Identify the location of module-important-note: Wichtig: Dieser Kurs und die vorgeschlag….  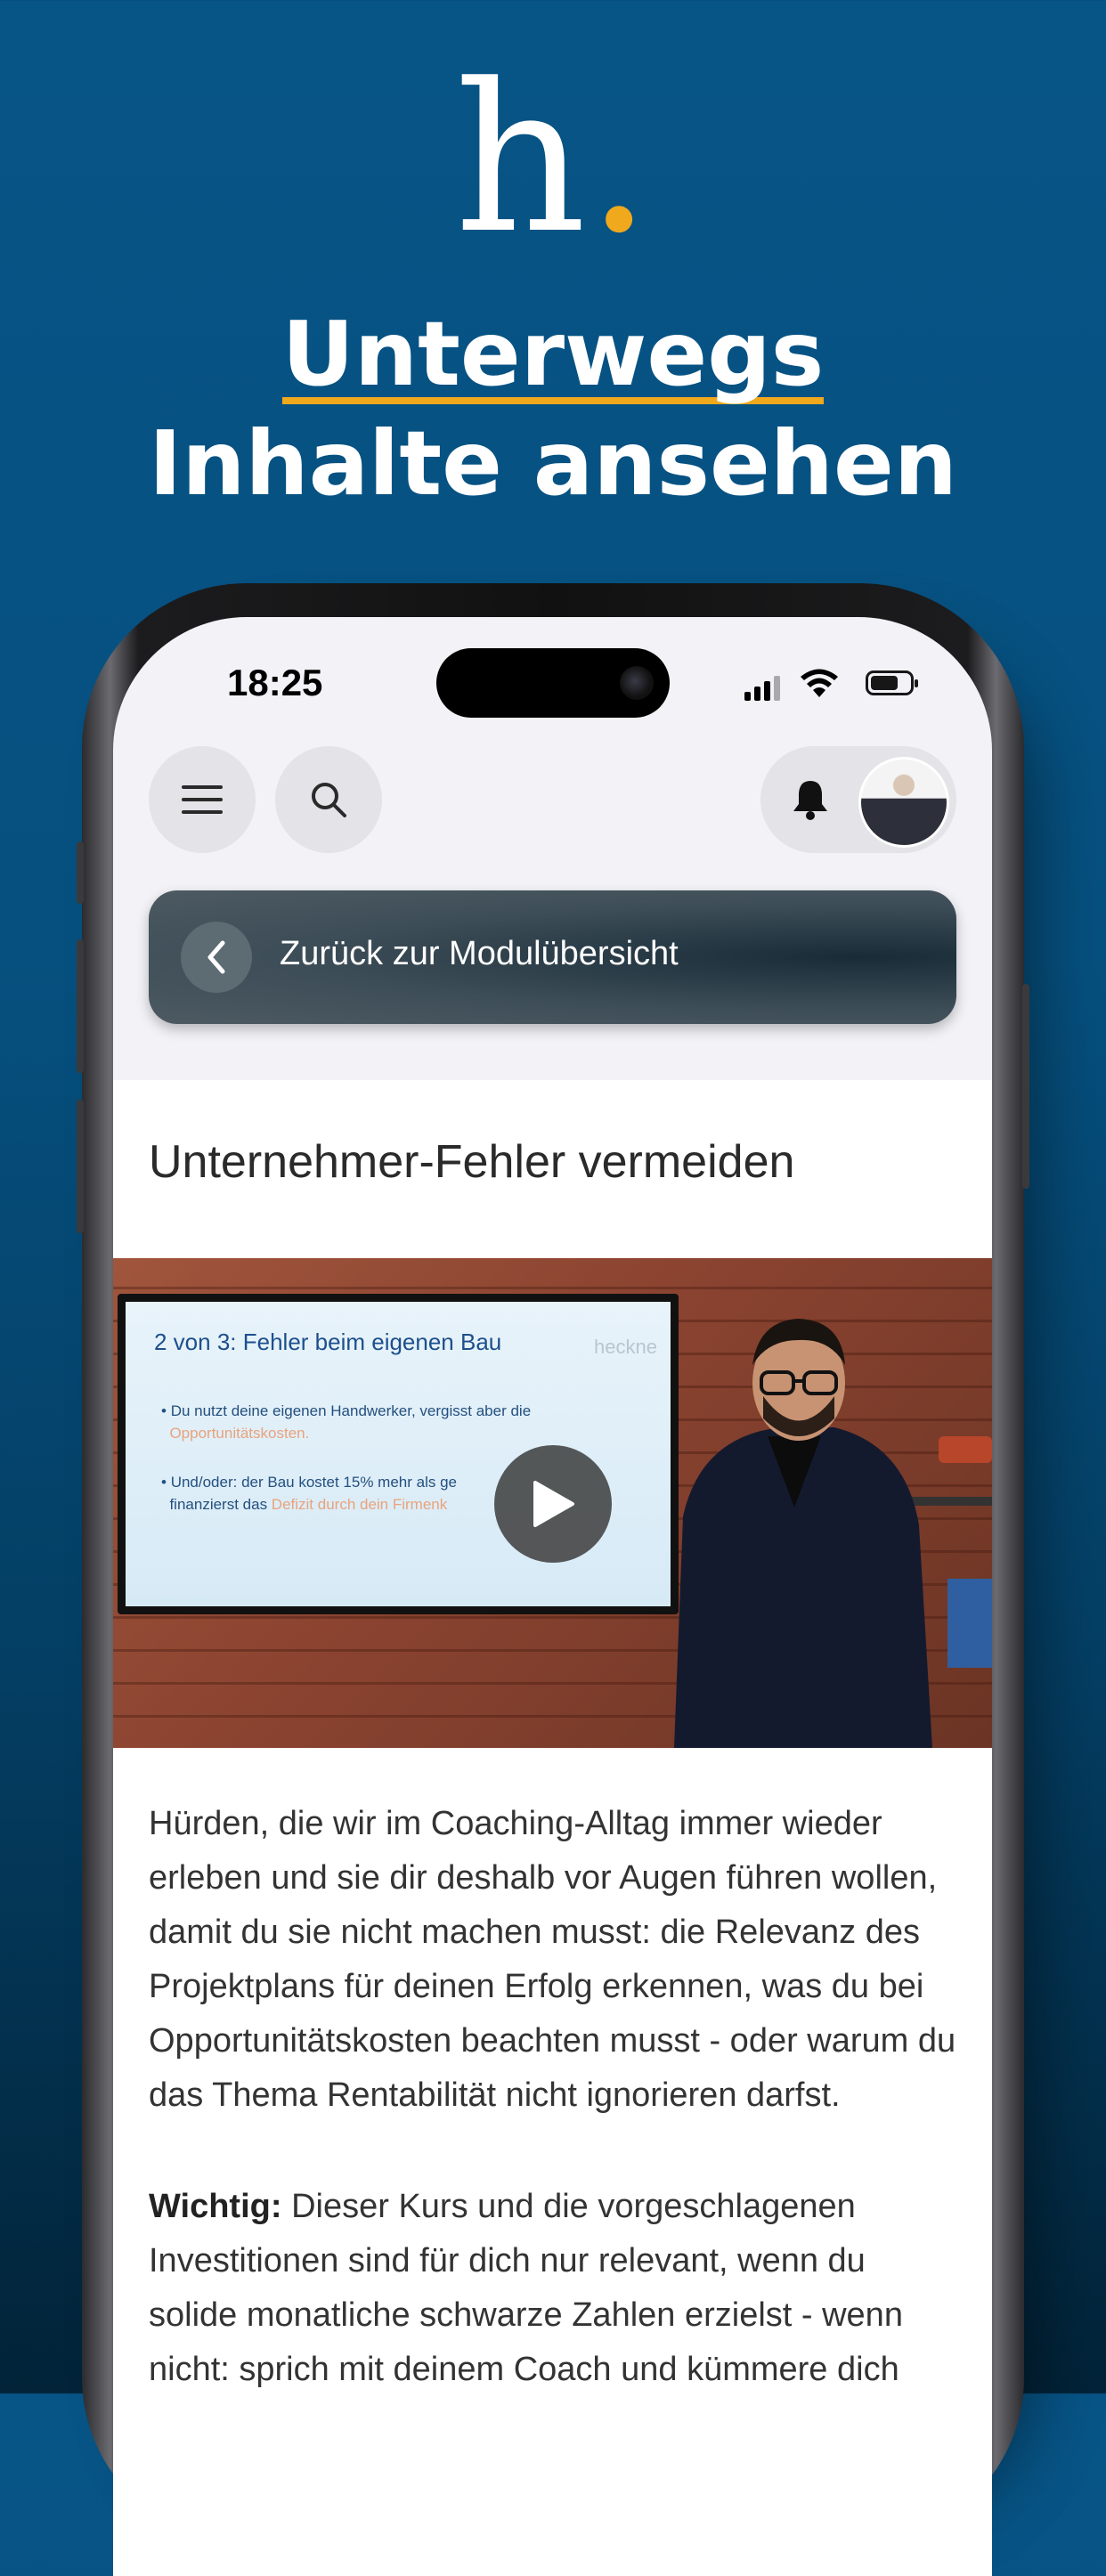
(554, 2288).